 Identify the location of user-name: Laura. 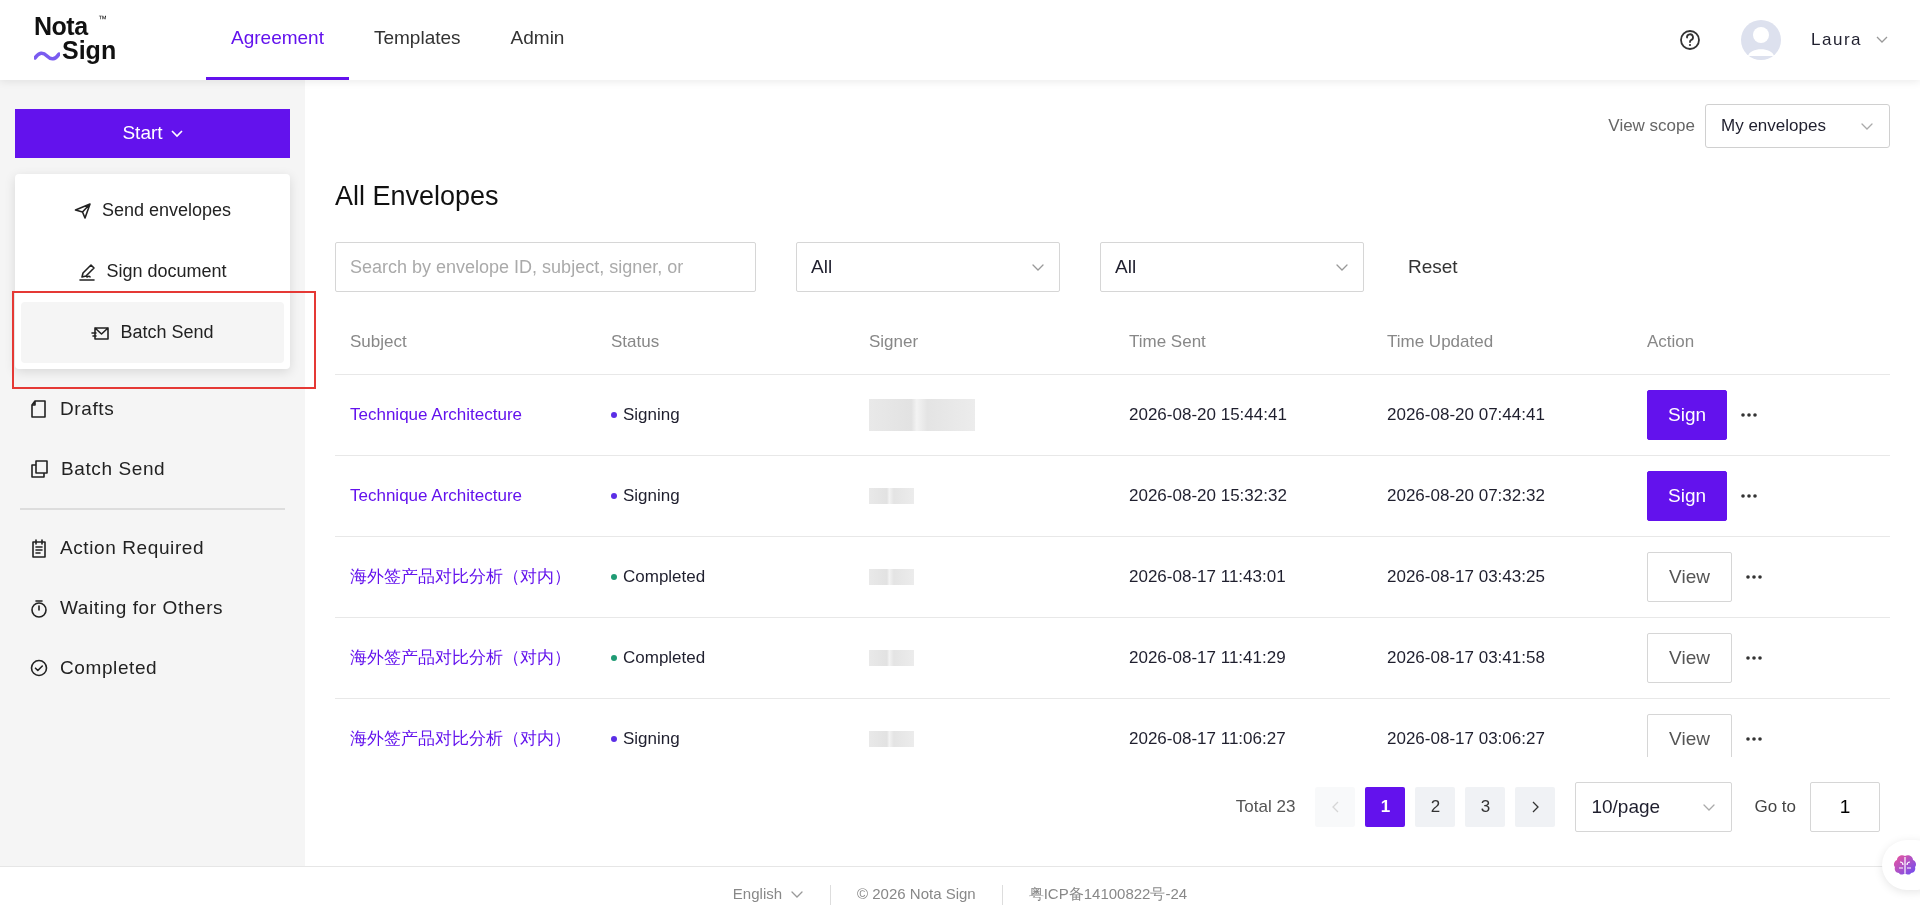
(1836, 40).